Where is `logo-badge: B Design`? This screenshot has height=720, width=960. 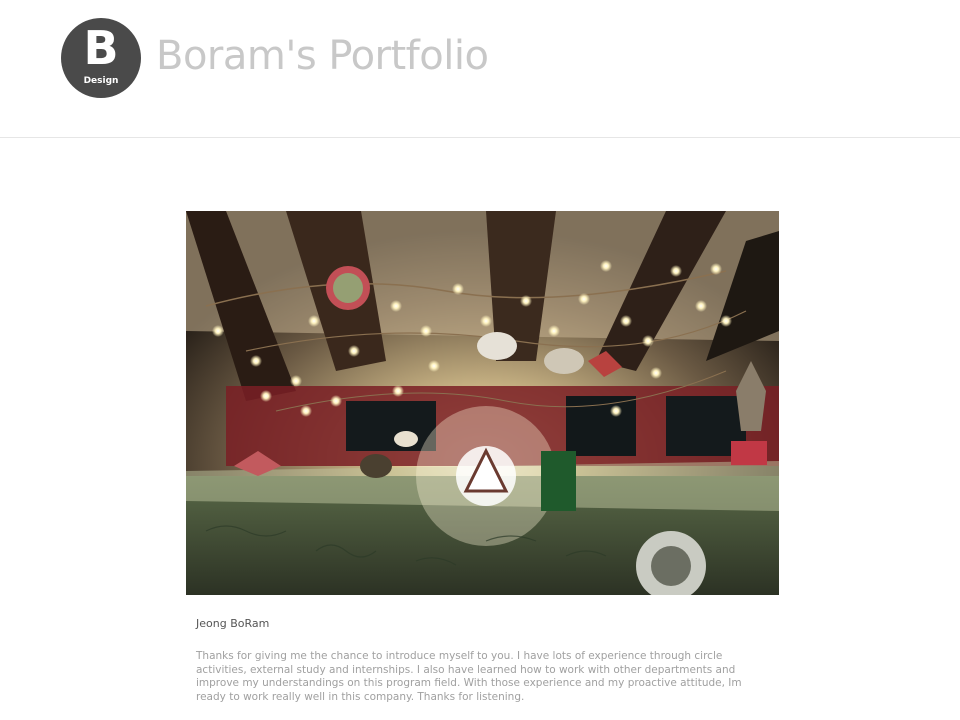
logo-badge: B Design is located at coordinates (101, 58).